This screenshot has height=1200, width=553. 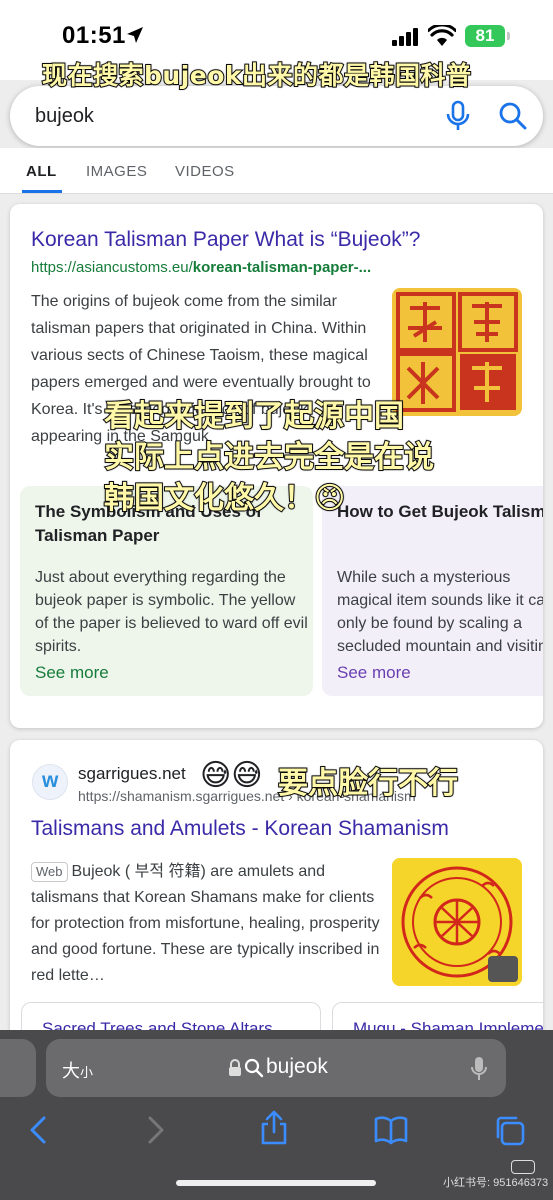 I want to click on share-icon, so click(x=274, y=1128).